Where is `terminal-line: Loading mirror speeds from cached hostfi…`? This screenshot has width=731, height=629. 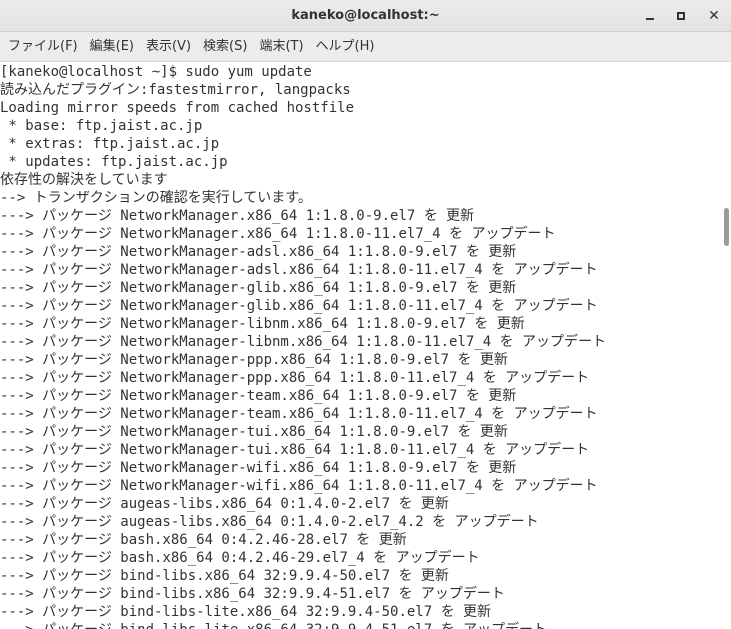 terminal-line: Loading mirror speeds from cached hostfi… is located at coordinates (177, 108).